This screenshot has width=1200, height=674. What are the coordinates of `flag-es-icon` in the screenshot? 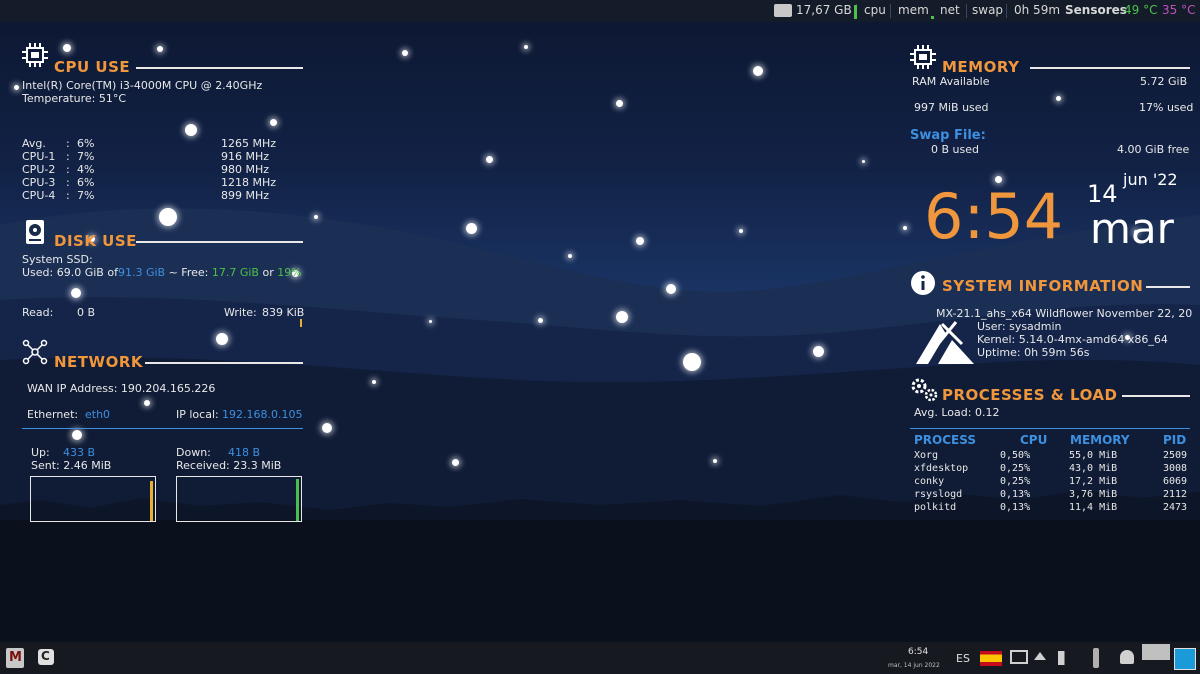 It's located at (991, 658).